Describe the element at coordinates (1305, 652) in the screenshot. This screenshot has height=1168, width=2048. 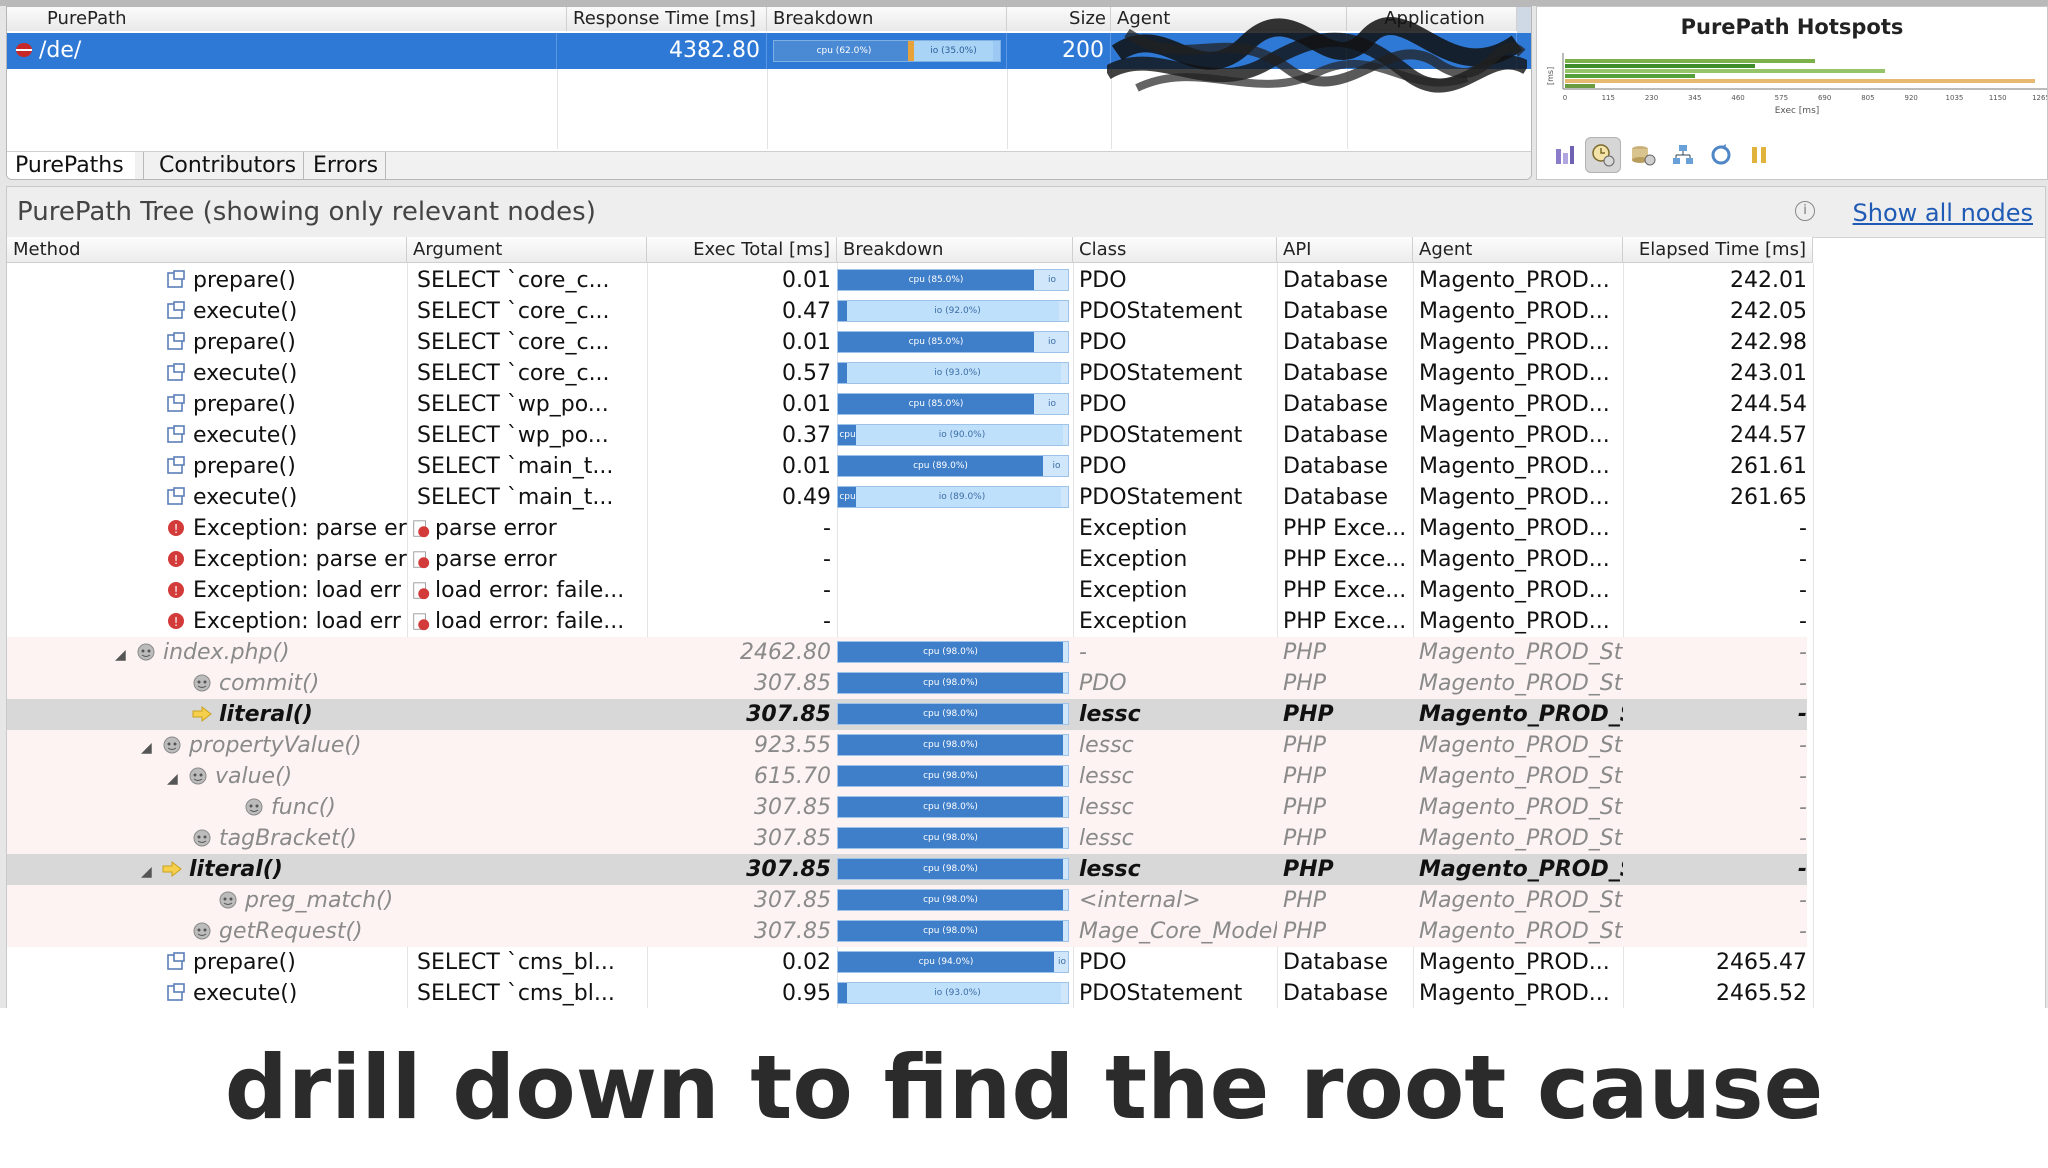
I see `api-cell: PHP` at that location.